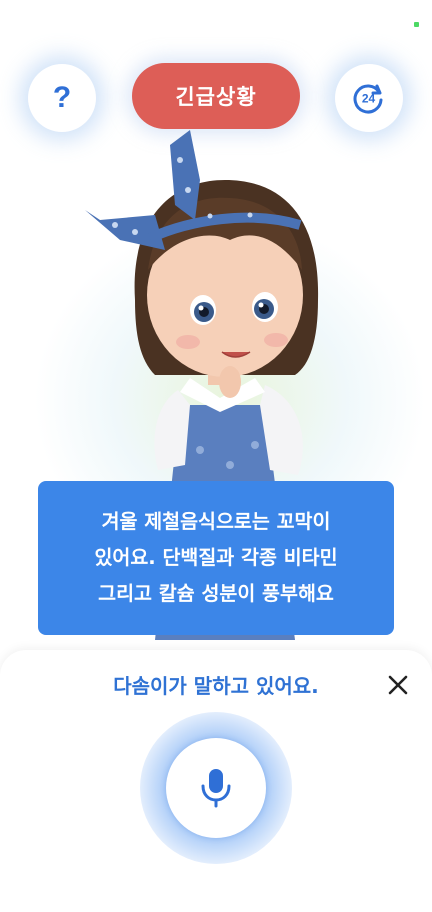 The height and width of the screenshot is (912, 432). What do you see at coordinates (216, 97) in the screenshot?
I see `emergency-label: 긴급상황` at bounding box center [216, 97].